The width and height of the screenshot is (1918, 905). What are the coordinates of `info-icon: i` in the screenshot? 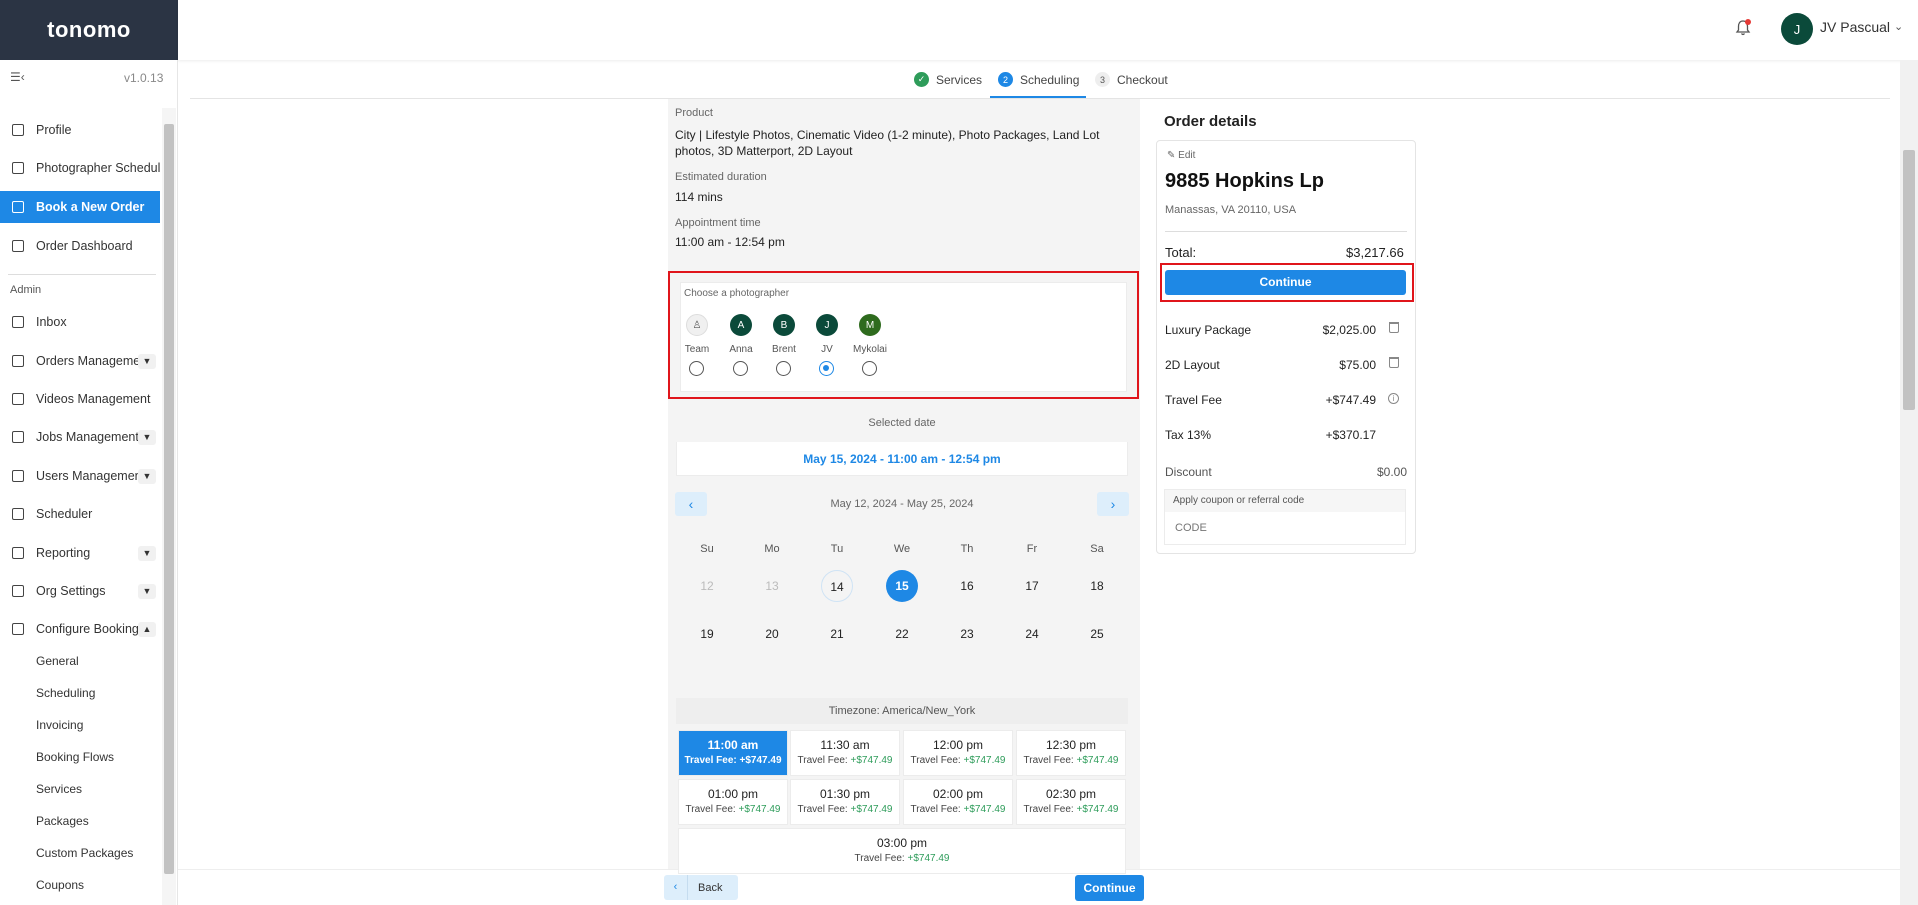 It's located at (1393, 398).